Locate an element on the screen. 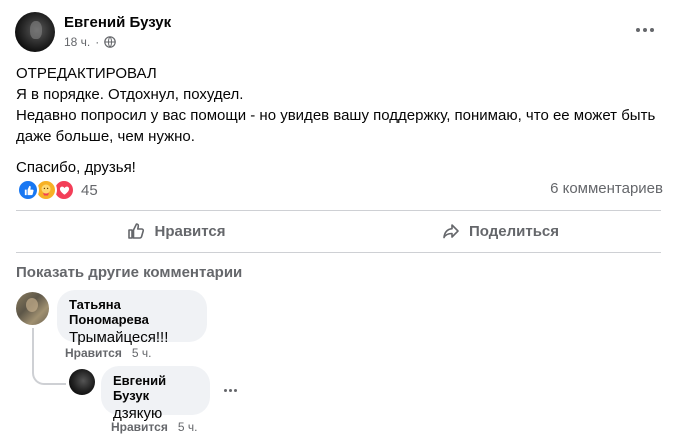 The height and width of the screenshot is (440, 673). reaction-count: 45 is located at coordinates (89, 190).